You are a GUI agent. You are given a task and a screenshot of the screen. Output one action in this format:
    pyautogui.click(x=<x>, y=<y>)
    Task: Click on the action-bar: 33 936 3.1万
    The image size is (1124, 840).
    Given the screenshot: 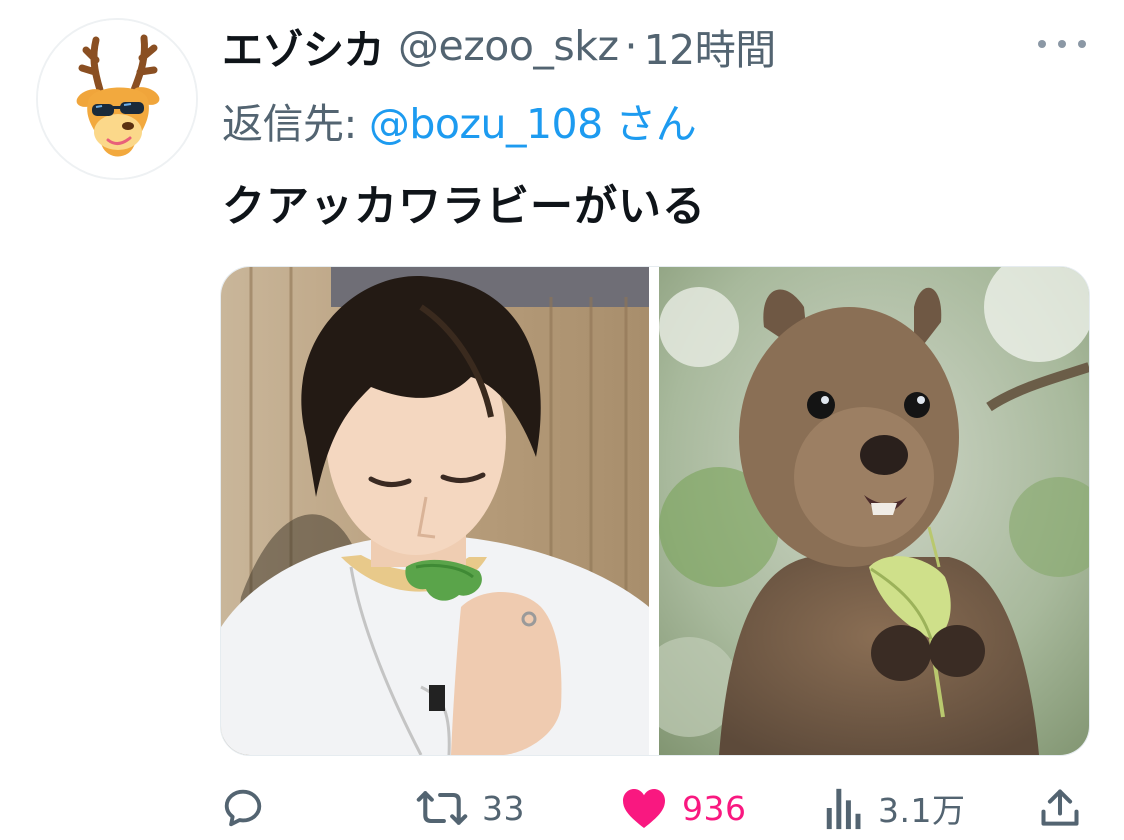 What is the action you would take?
    pyautogui.click(x=562, y=808)
    